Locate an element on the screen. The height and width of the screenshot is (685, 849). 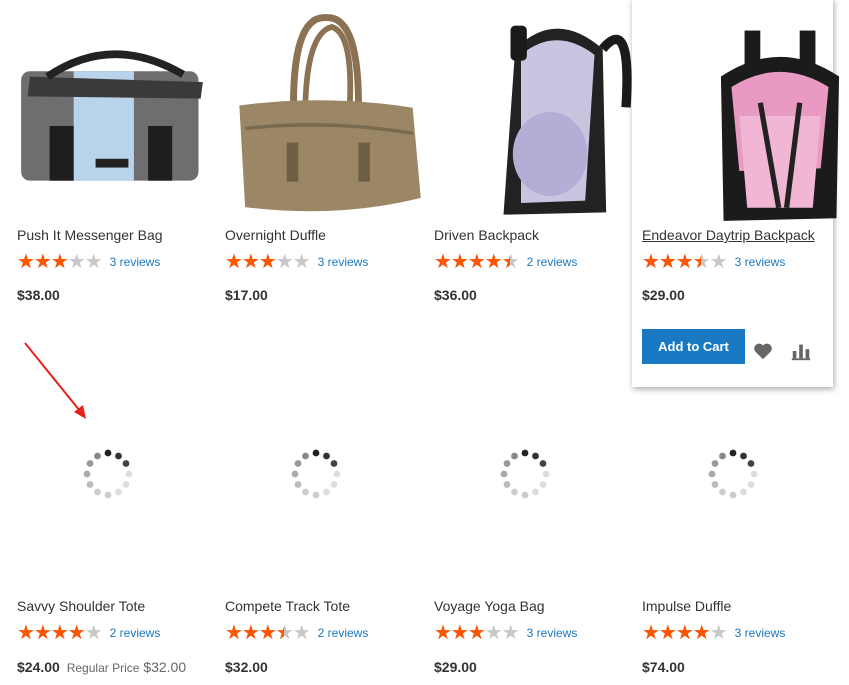
add-to-cart-button: Add to Cart is located at coordinates (693, 346).